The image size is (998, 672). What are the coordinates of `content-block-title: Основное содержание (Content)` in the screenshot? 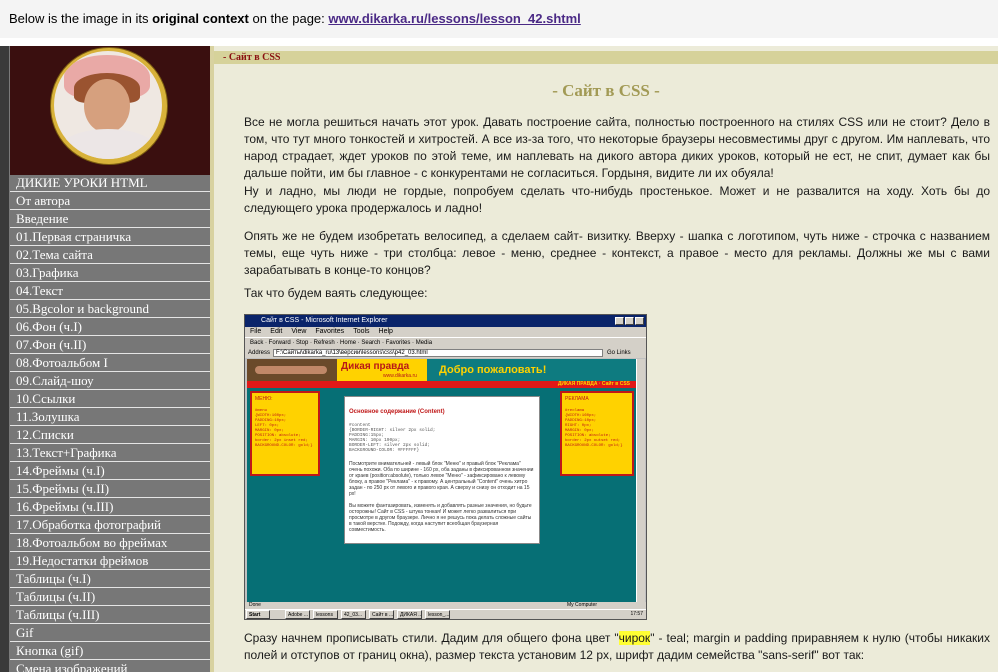 It's located at (397, 412).